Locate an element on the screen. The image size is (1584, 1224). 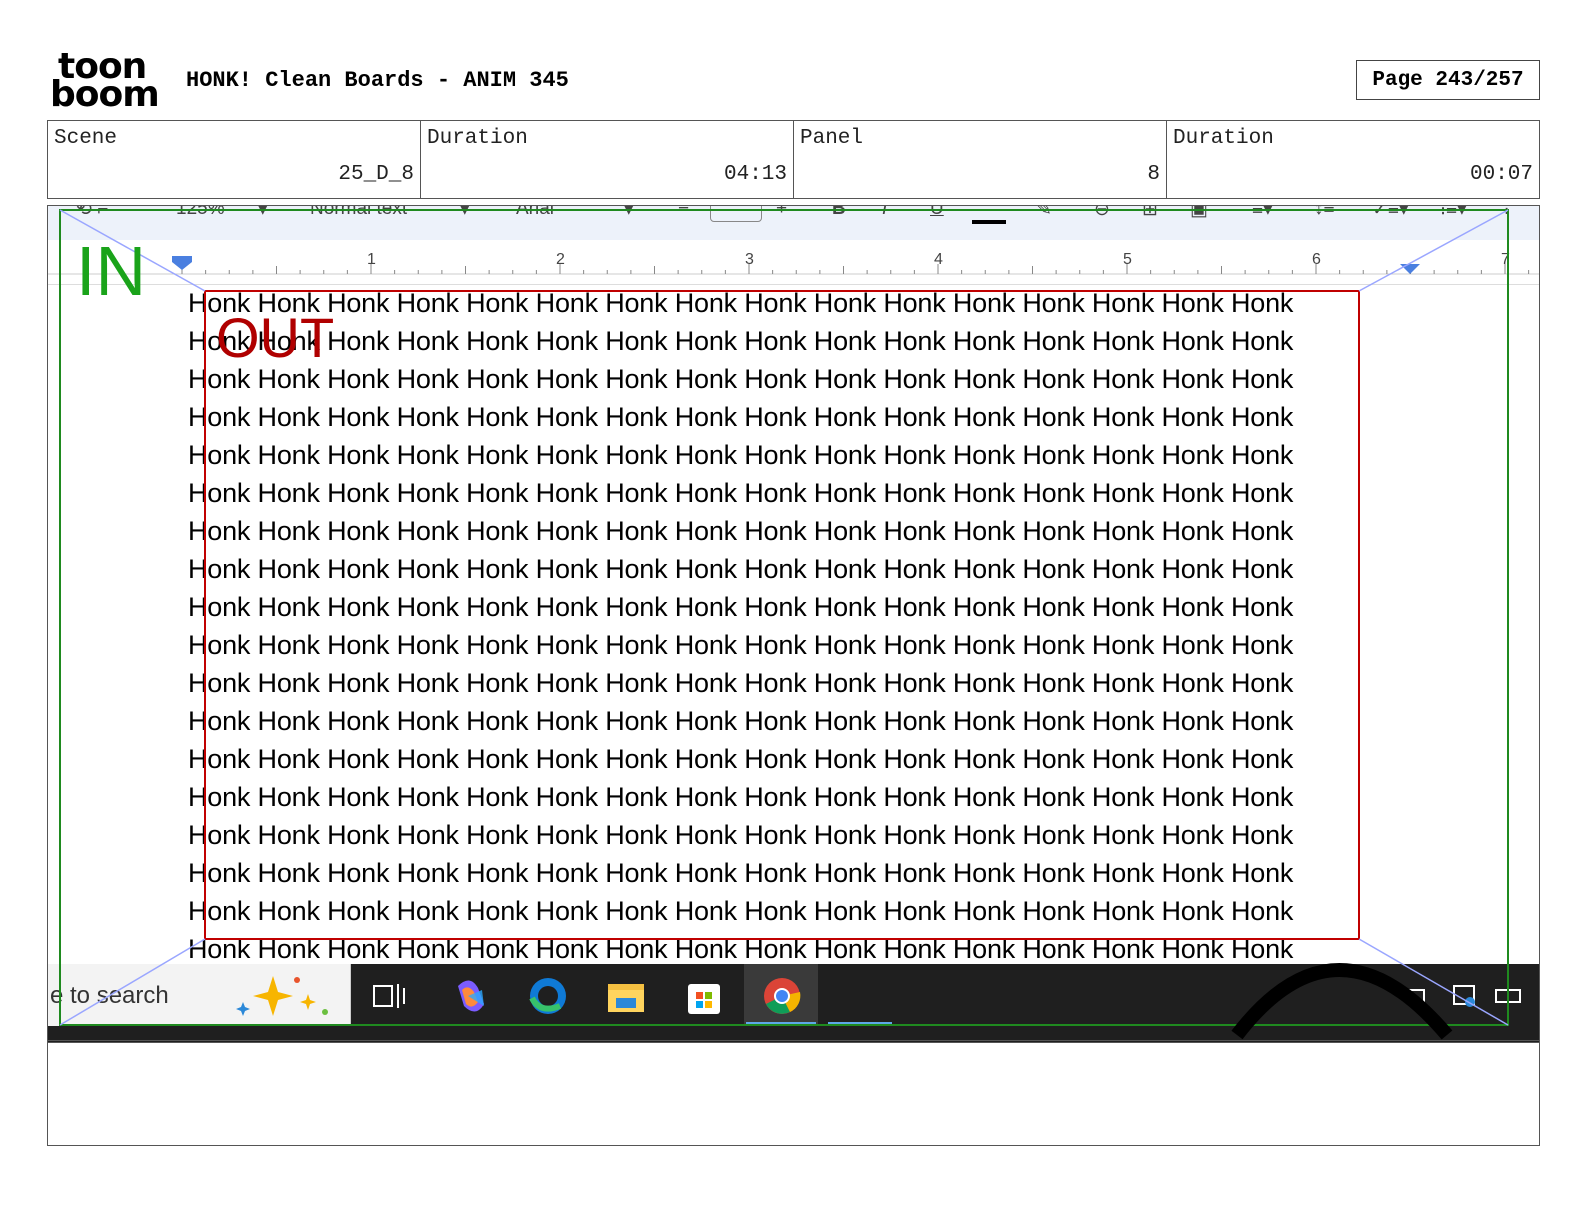
panel-cell: Panel 8 is located at coordinates (980, 159).